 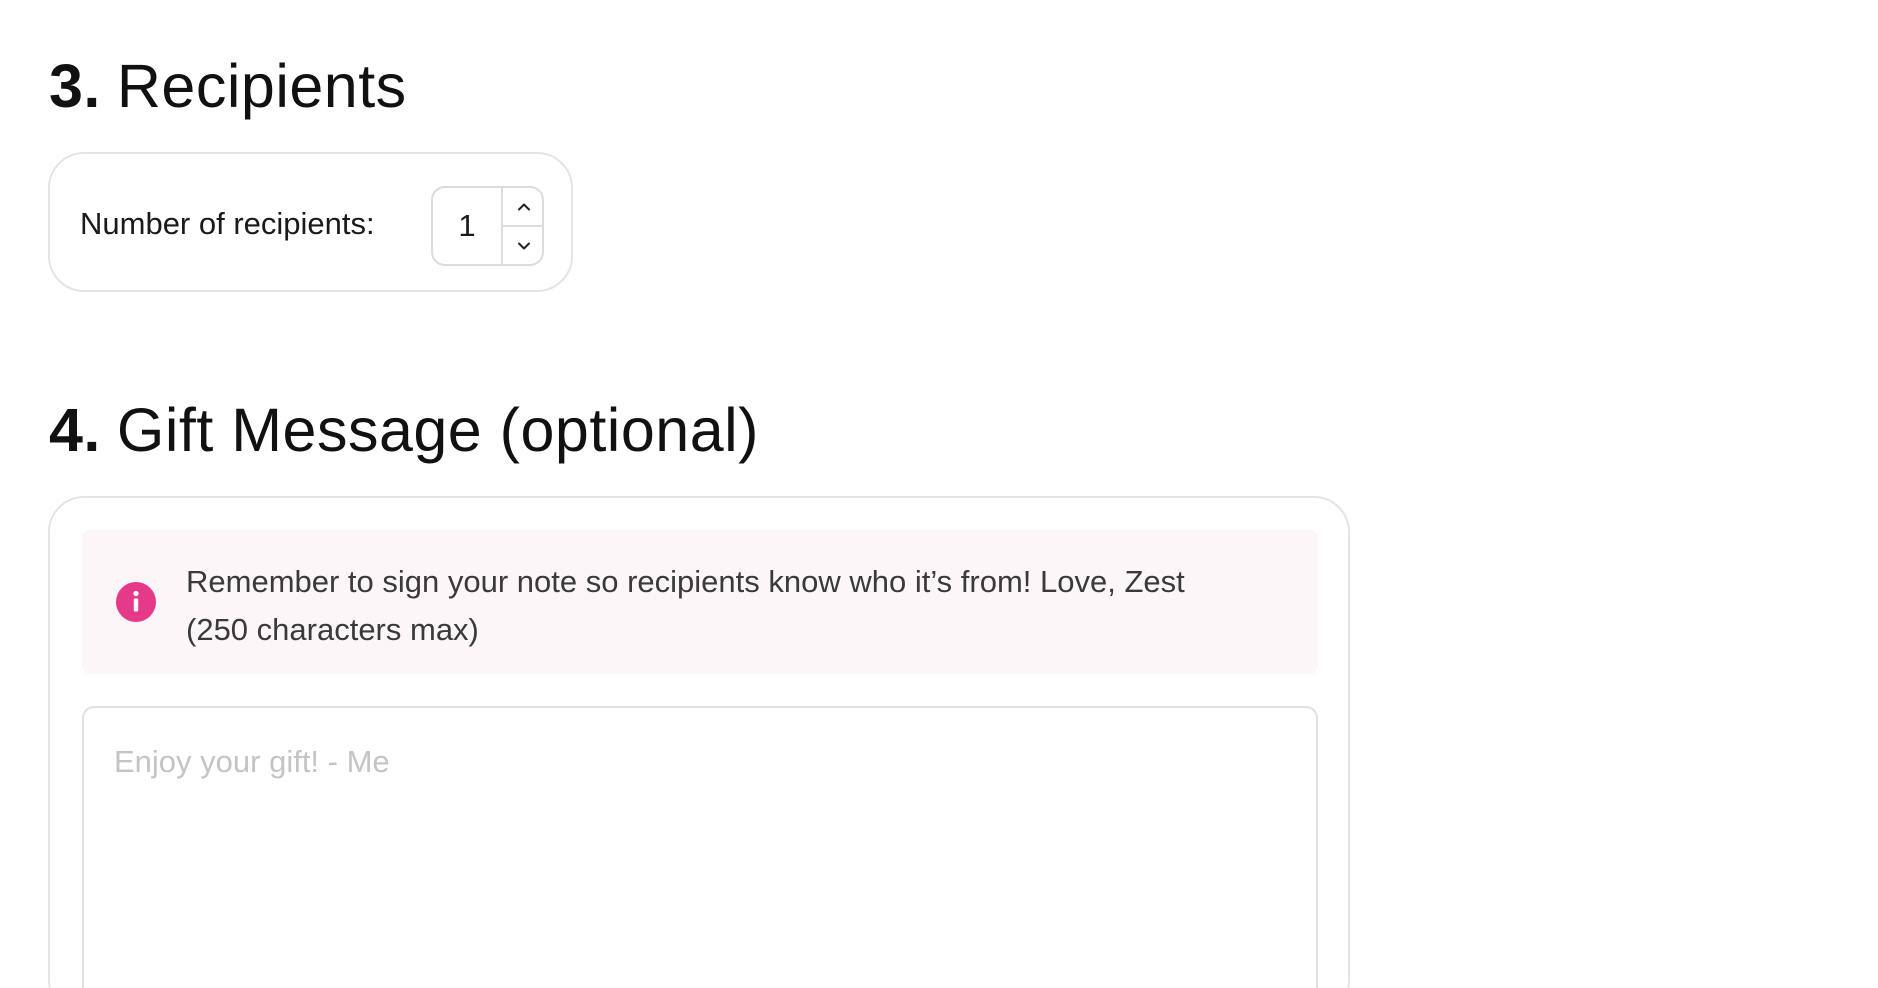 I want to click on increment-button, so click(x=522, y=206).